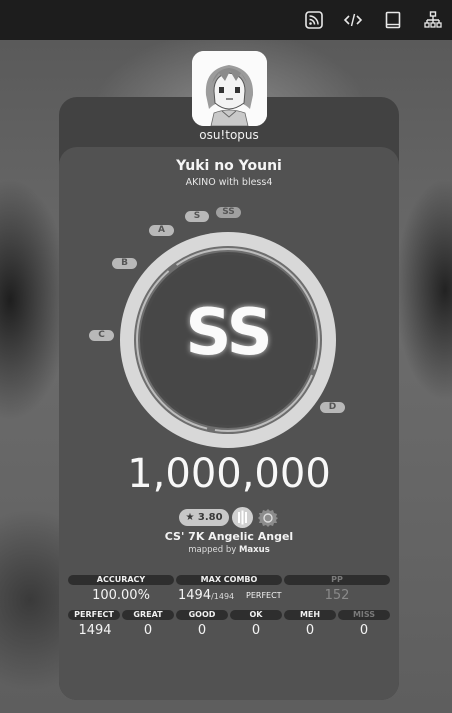 The width and height of the screenshot is (452, 713). What do you see at coordinates (353, 20) in the screenshot?
I see `code-icon` at bounding box center [353, 20].